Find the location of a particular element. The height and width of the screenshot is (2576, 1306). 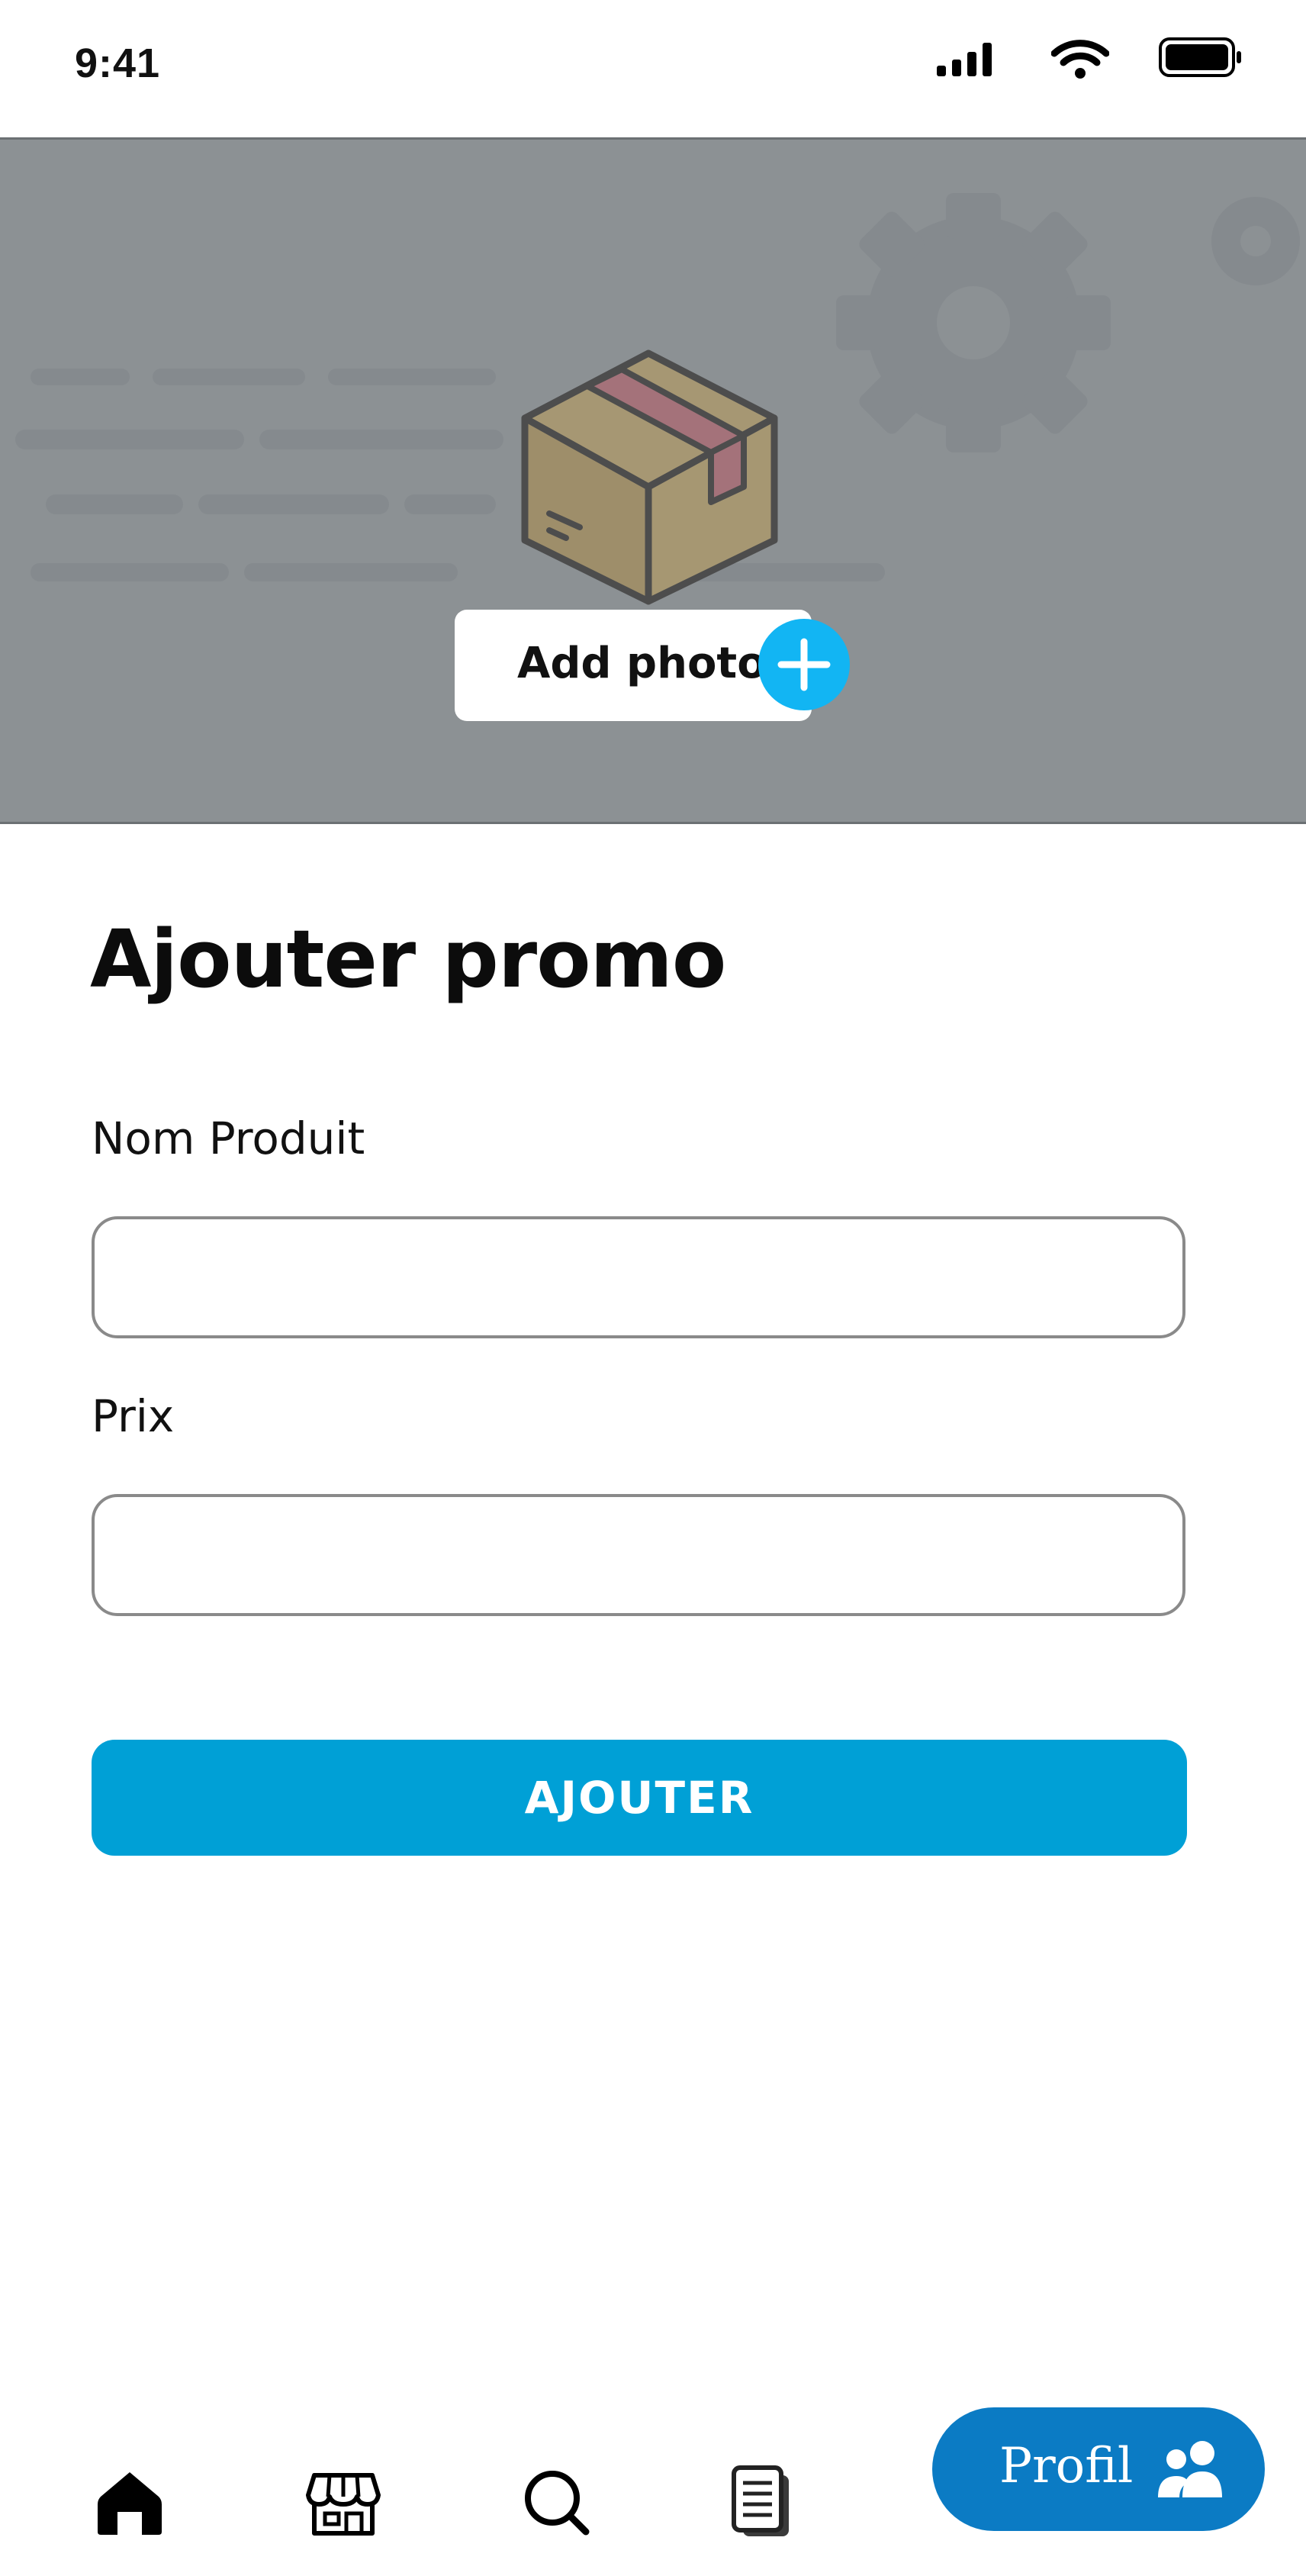

nav-store is located at coordinates (343, 2503).